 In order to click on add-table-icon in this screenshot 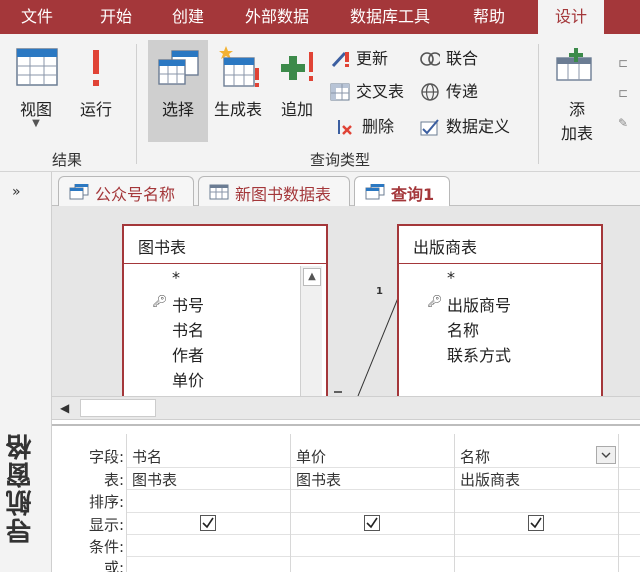, I will do `click(574, 64)`.